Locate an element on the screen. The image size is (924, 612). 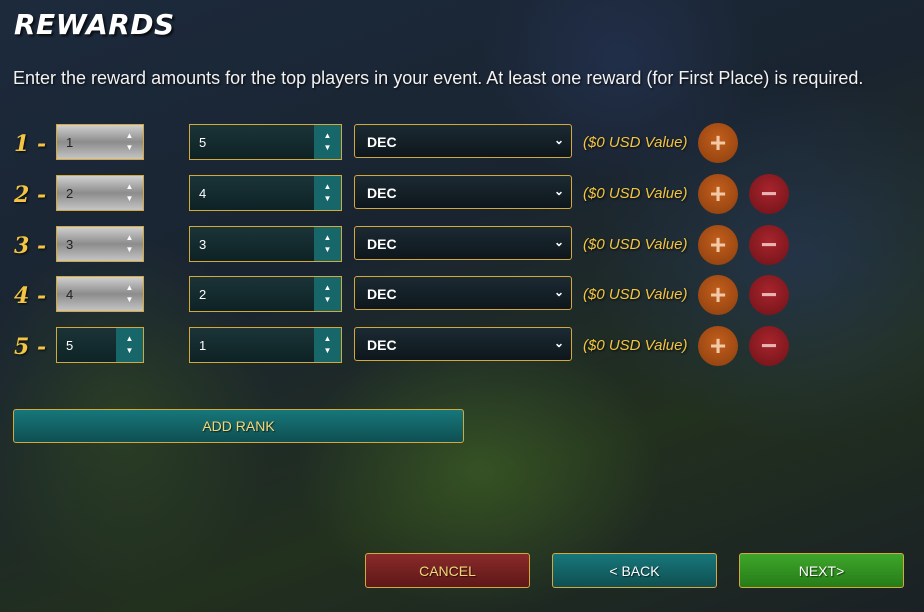
rank-stepper: 5 ▲ ▼ is located at coordinates (100, 345).